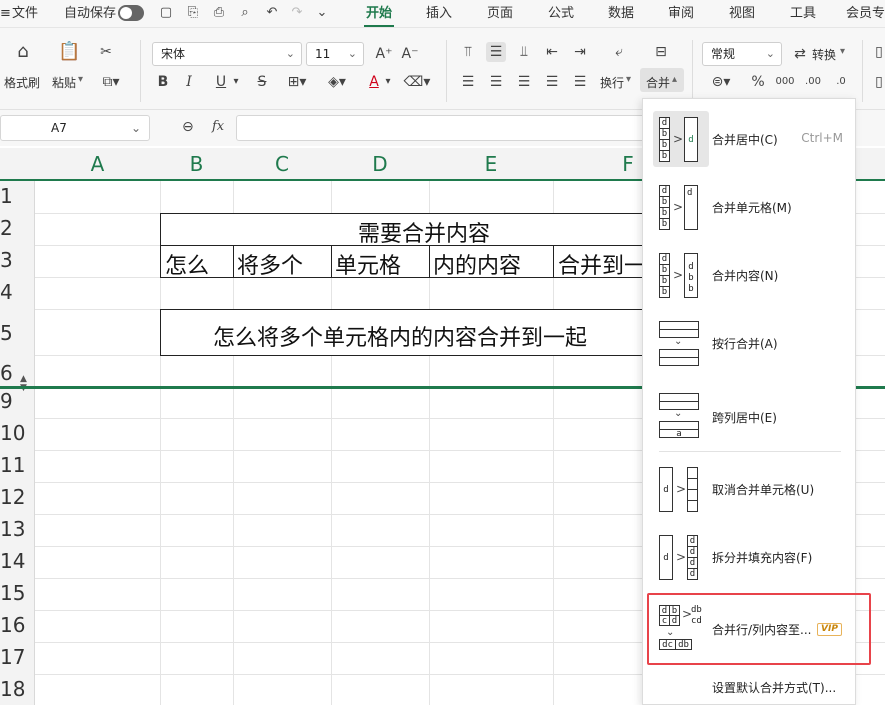  Describe the element at coordinates (25, 14) in the screenshot. I see `file-menu: 文件` at that location.